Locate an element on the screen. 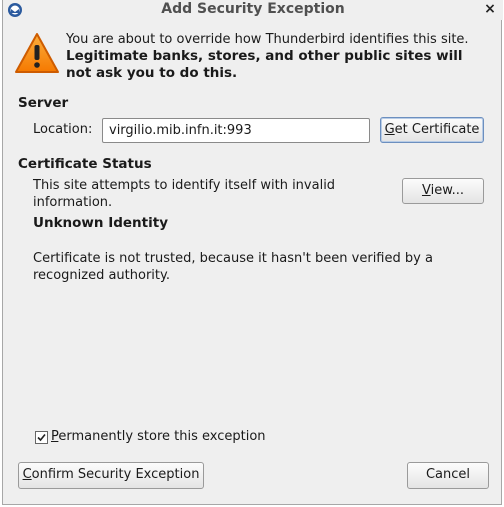 This screenshot has height=507, width=504. window-title: Add Security Exception is located at coordinates (253, 9).